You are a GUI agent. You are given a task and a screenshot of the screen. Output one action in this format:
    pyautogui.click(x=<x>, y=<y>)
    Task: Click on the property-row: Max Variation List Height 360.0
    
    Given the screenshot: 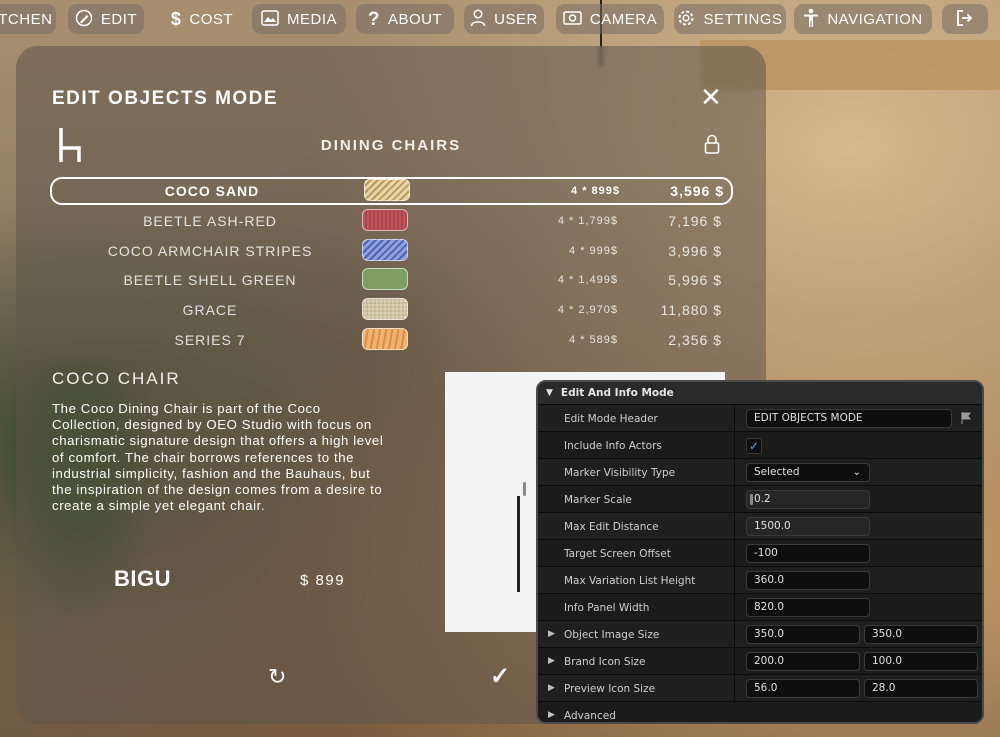 What is the action you would take?
    pyautogui.click(x=760, y=580)
    